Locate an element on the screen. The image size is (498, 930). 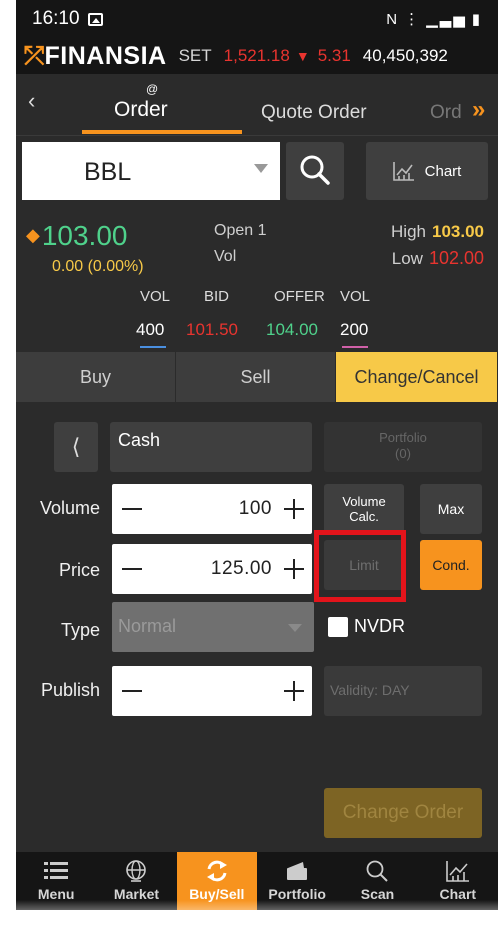
change-order-button: Change Order is located at coordinates (403, 813).